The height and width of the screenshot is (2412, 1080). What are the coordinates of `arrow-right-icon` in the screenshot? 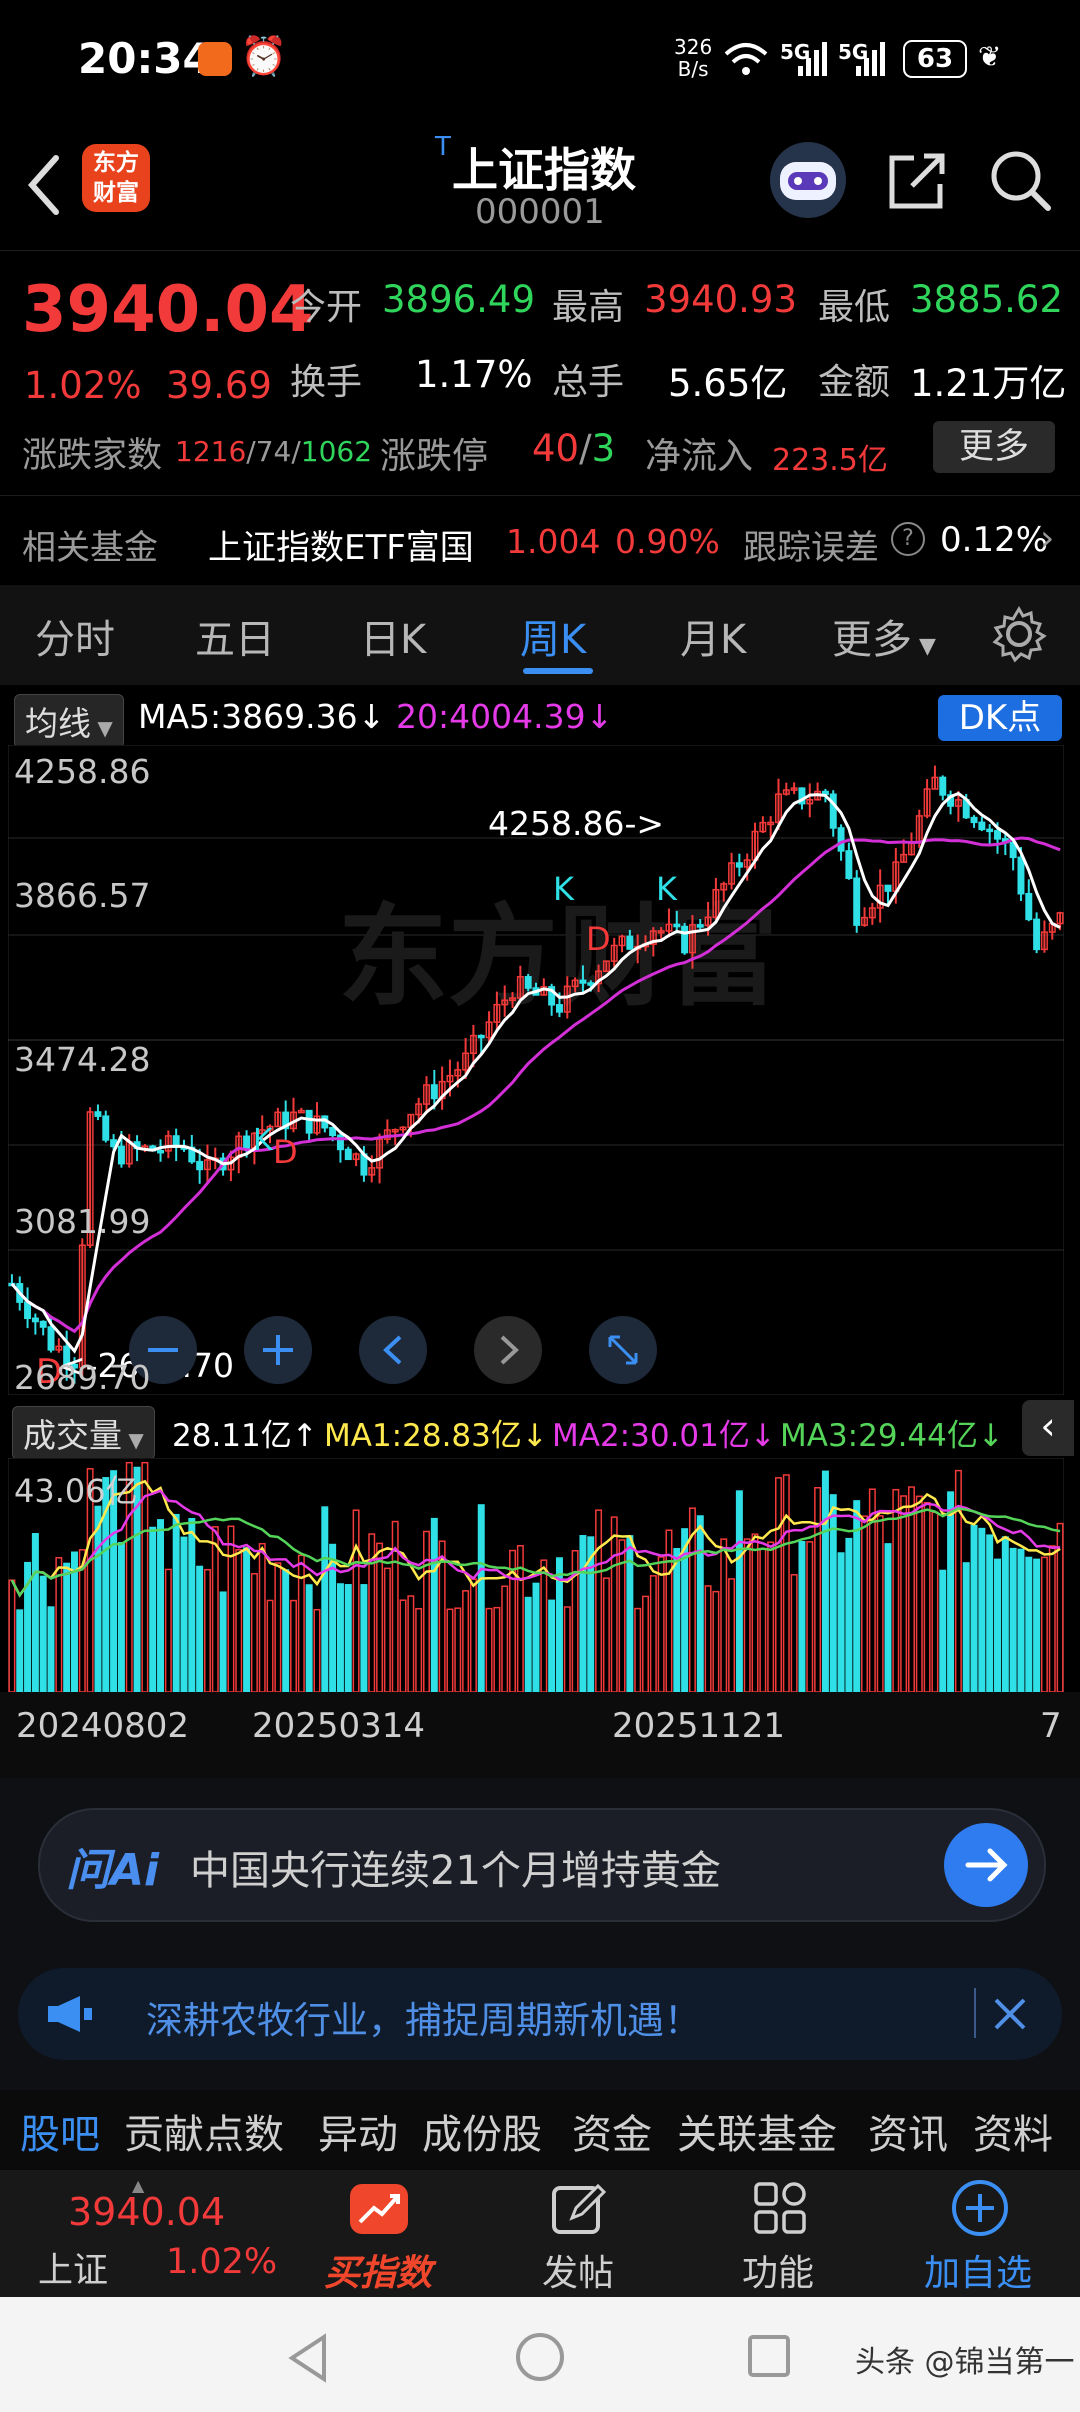 It's located at (986, 1865).